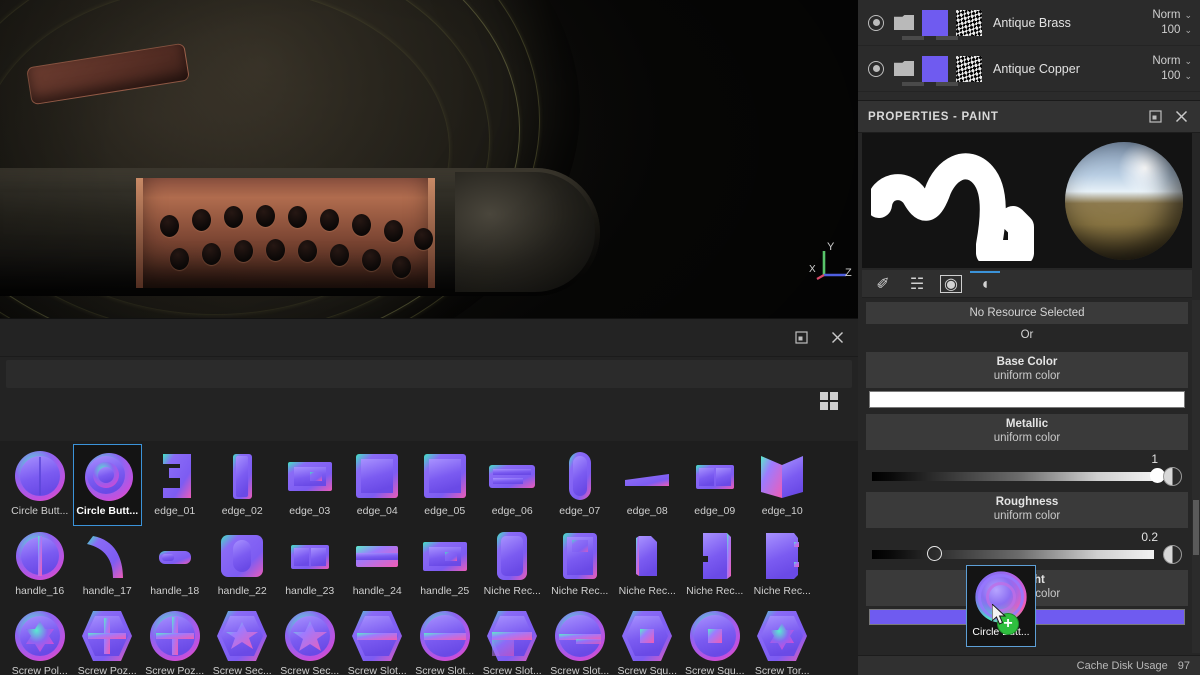 The image size is (1200, 675). Describe the element at coordinates (951, 284) in the screenshot. I see `tab-stencil-icon: ◉` at that location.